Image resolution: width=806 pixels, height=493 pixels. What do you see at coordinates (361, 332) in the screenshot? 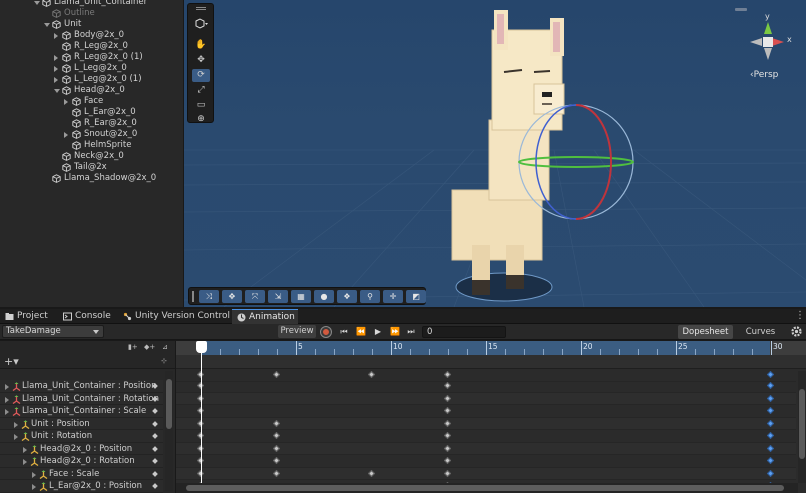
I see `prev-key-icon: ⏪` at bounding box center [361, 332].